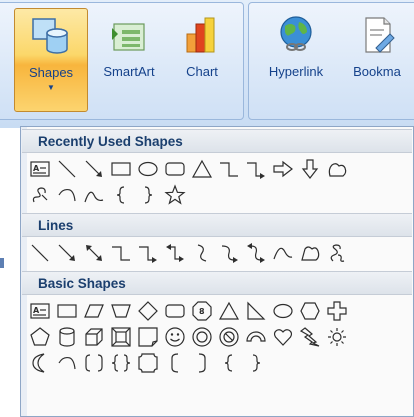 The height and width of the screenshot is (417, 414). What do you see at coordinates (296, 71) in the screenshot?
I see `hyperlink-label: Hyperlink` at bounding box center [296, 71].